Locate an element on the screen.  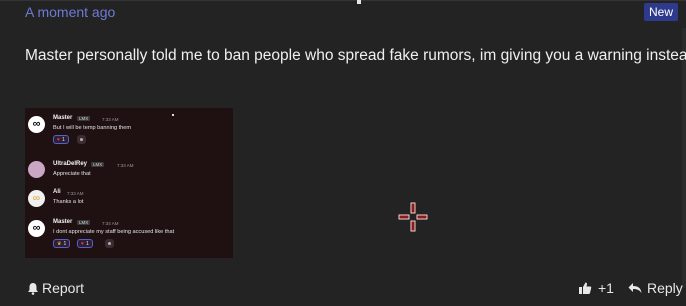
reaction-crown: ♛ 1 is located at coordinates (62, 243).